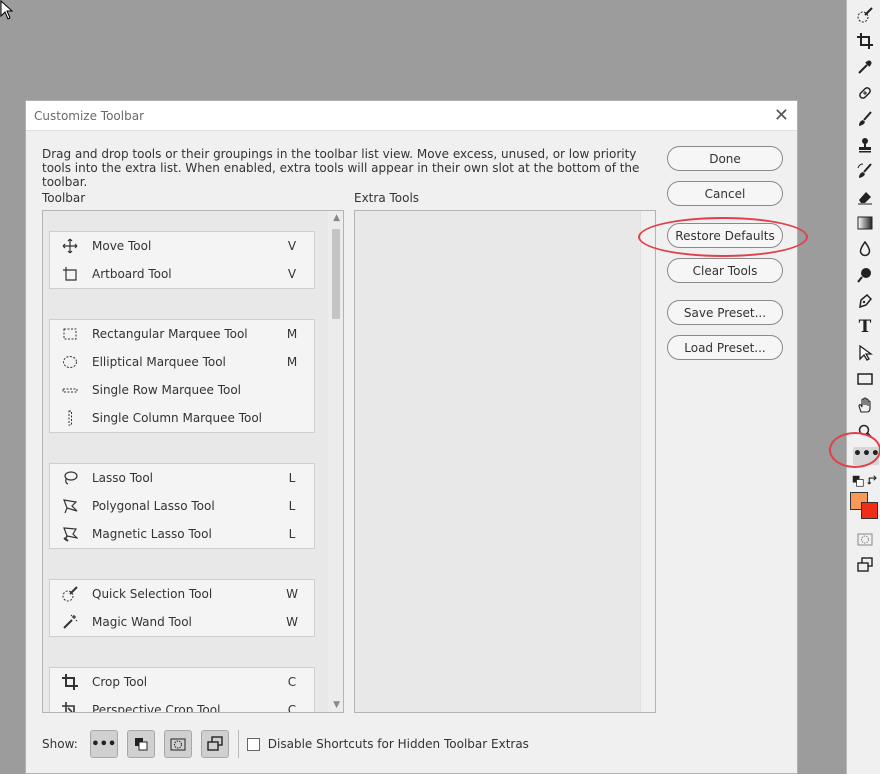 This screenshot has width=880, height=774. I want to click on artboard-icon, so click(70, 274).